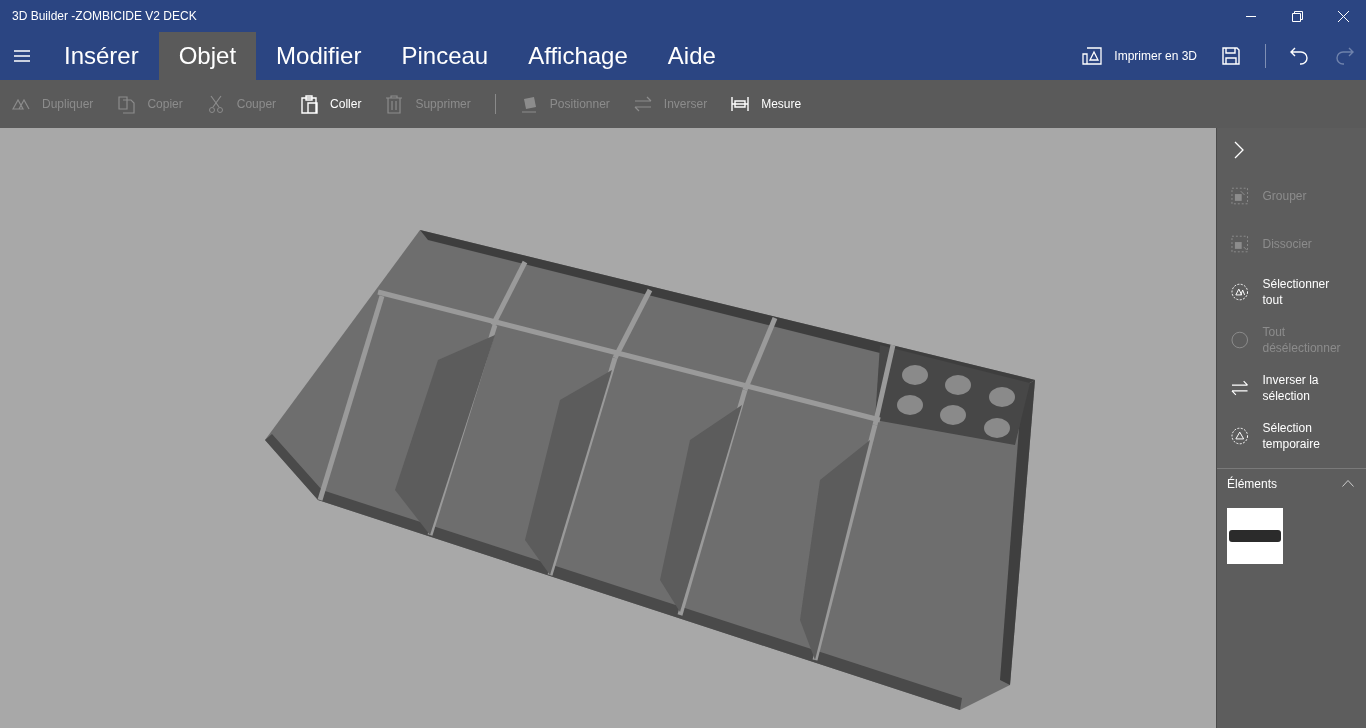  What do you see at coordinates (1343, 16) in the screenshot?
I see `close-icon` at bounding box center [1343, 16].